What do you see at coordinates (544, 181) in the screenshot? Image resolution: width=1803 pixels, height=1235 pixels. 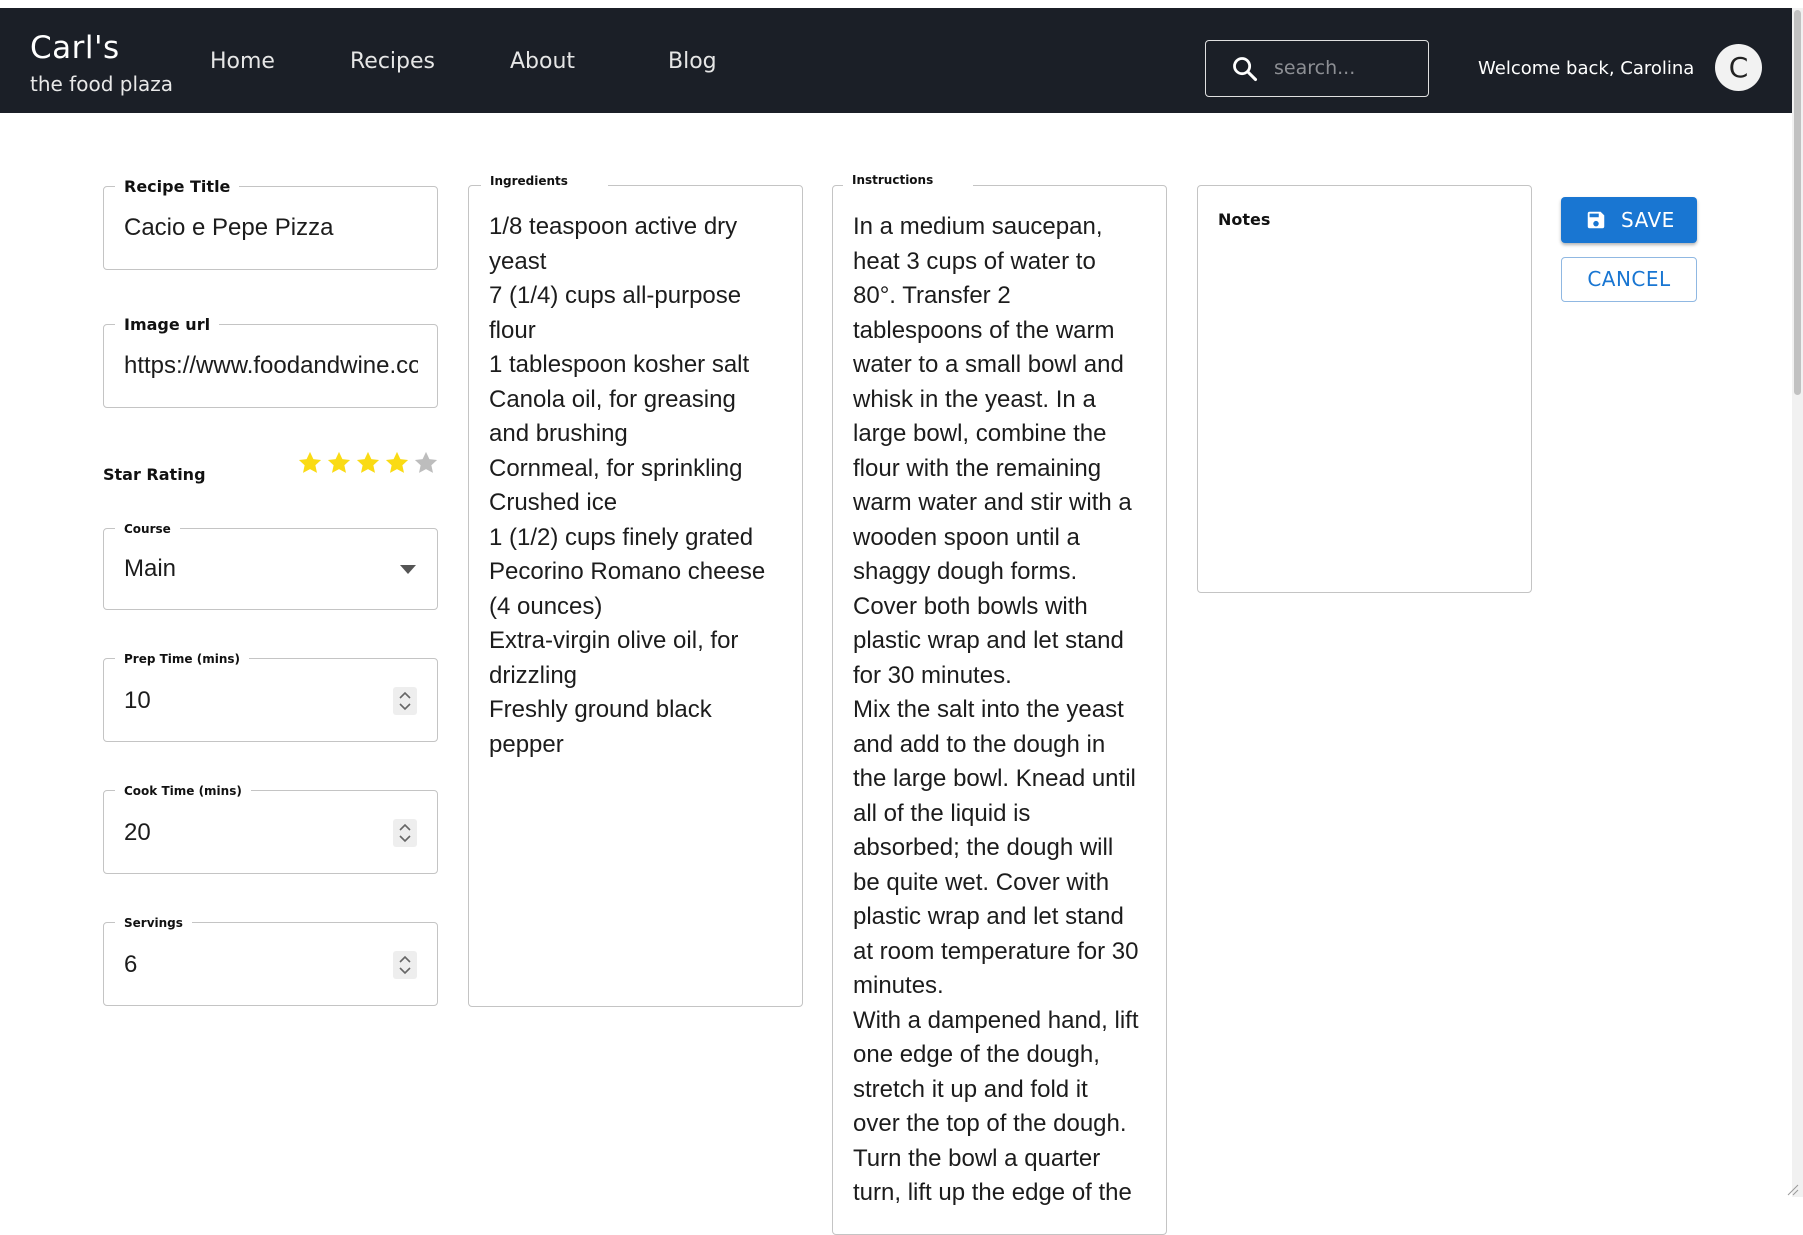 I see `ingredients-label: Ingredients` at bounding box center [544, 181].